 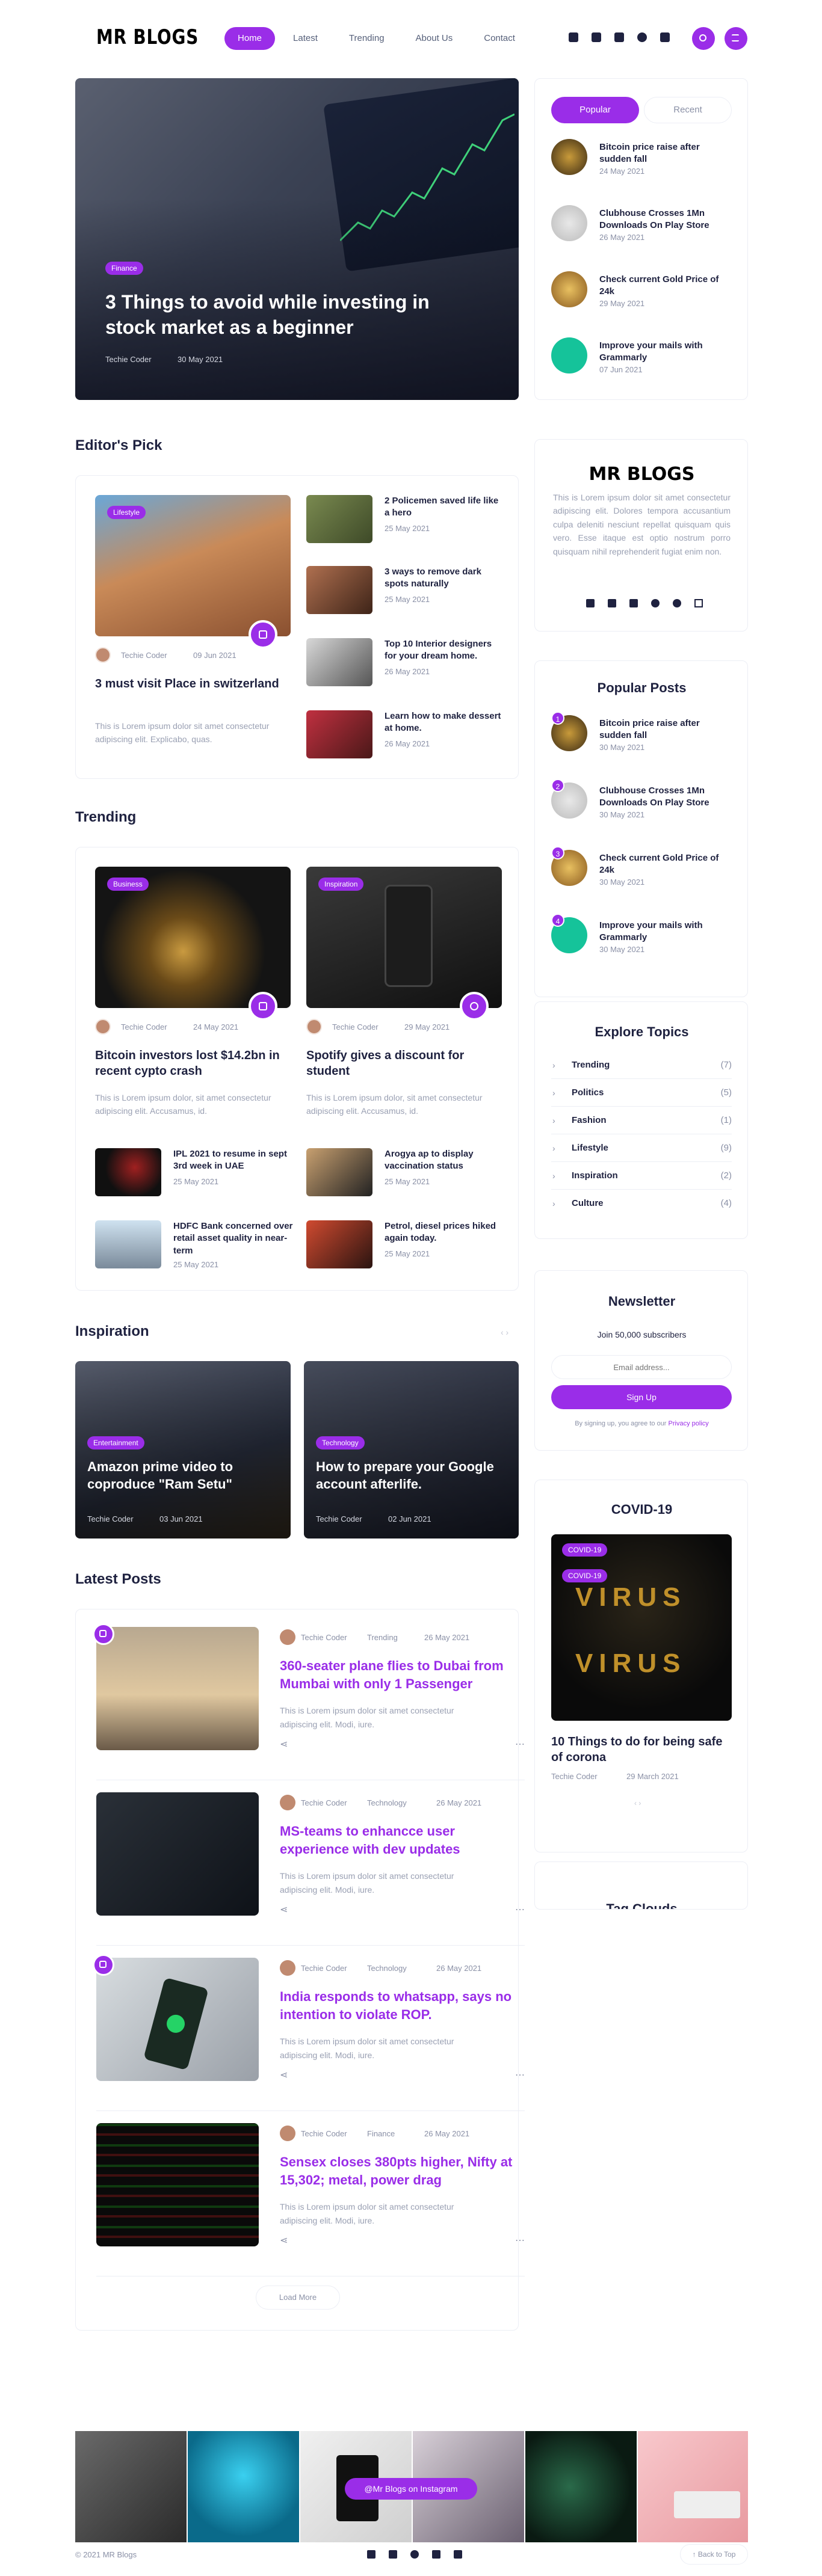 I want to click on topic-trending: › Trending (7), so click(x=641, y=1065).